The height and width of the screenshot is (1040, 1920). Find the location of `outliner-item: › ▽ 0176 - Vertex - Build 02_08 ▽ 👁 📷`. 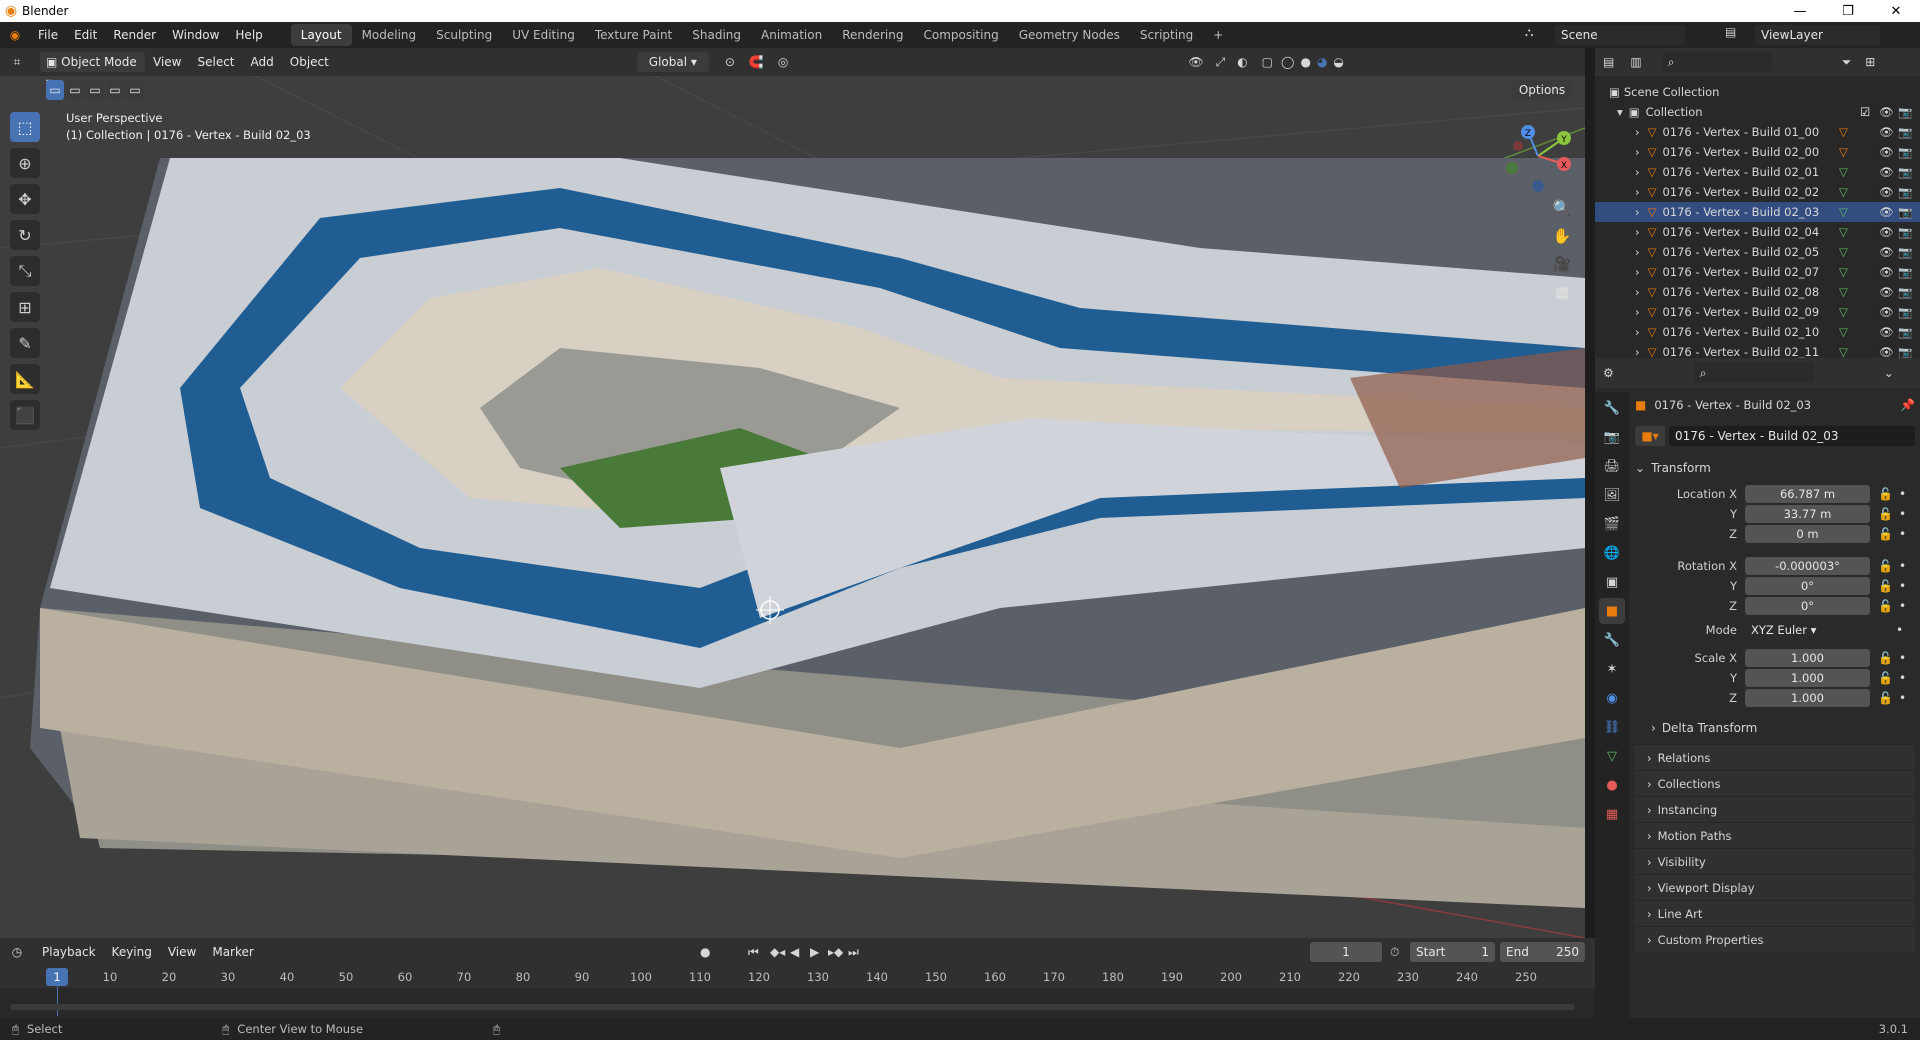

outliner-item: › ▽ 0176 - Vertex - Build 02_08 ▽ 👁 📷 is located at coordinates (1757, 292).